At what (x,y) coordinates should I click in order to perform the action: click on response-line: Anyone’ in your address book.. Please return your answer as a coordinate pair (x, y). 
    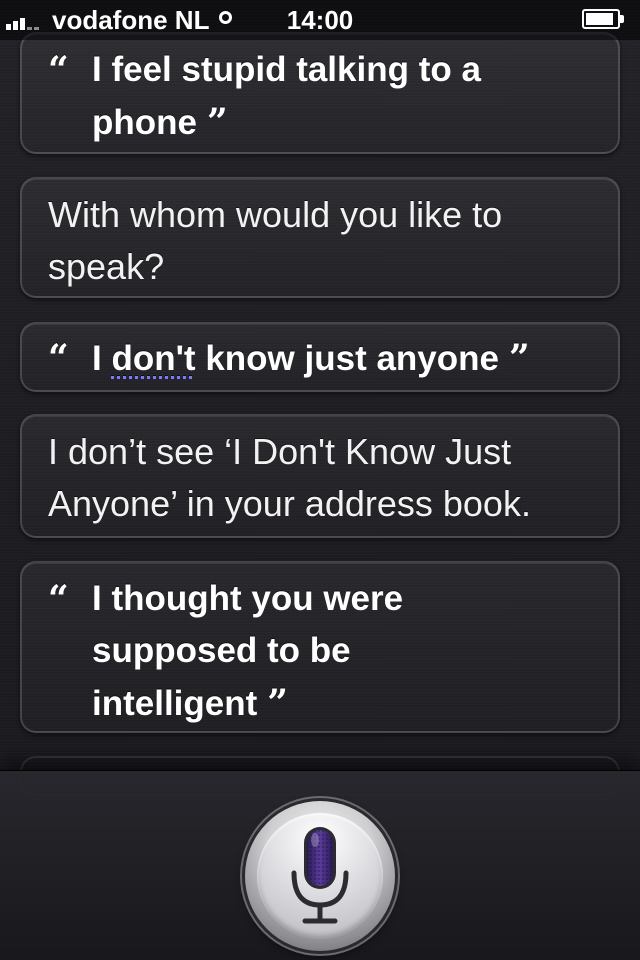
    Looking at the image, I should click on (289, 503).